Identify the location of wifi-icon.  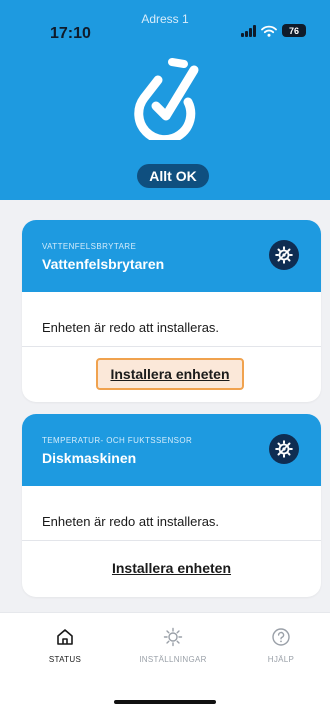
(269, 31).